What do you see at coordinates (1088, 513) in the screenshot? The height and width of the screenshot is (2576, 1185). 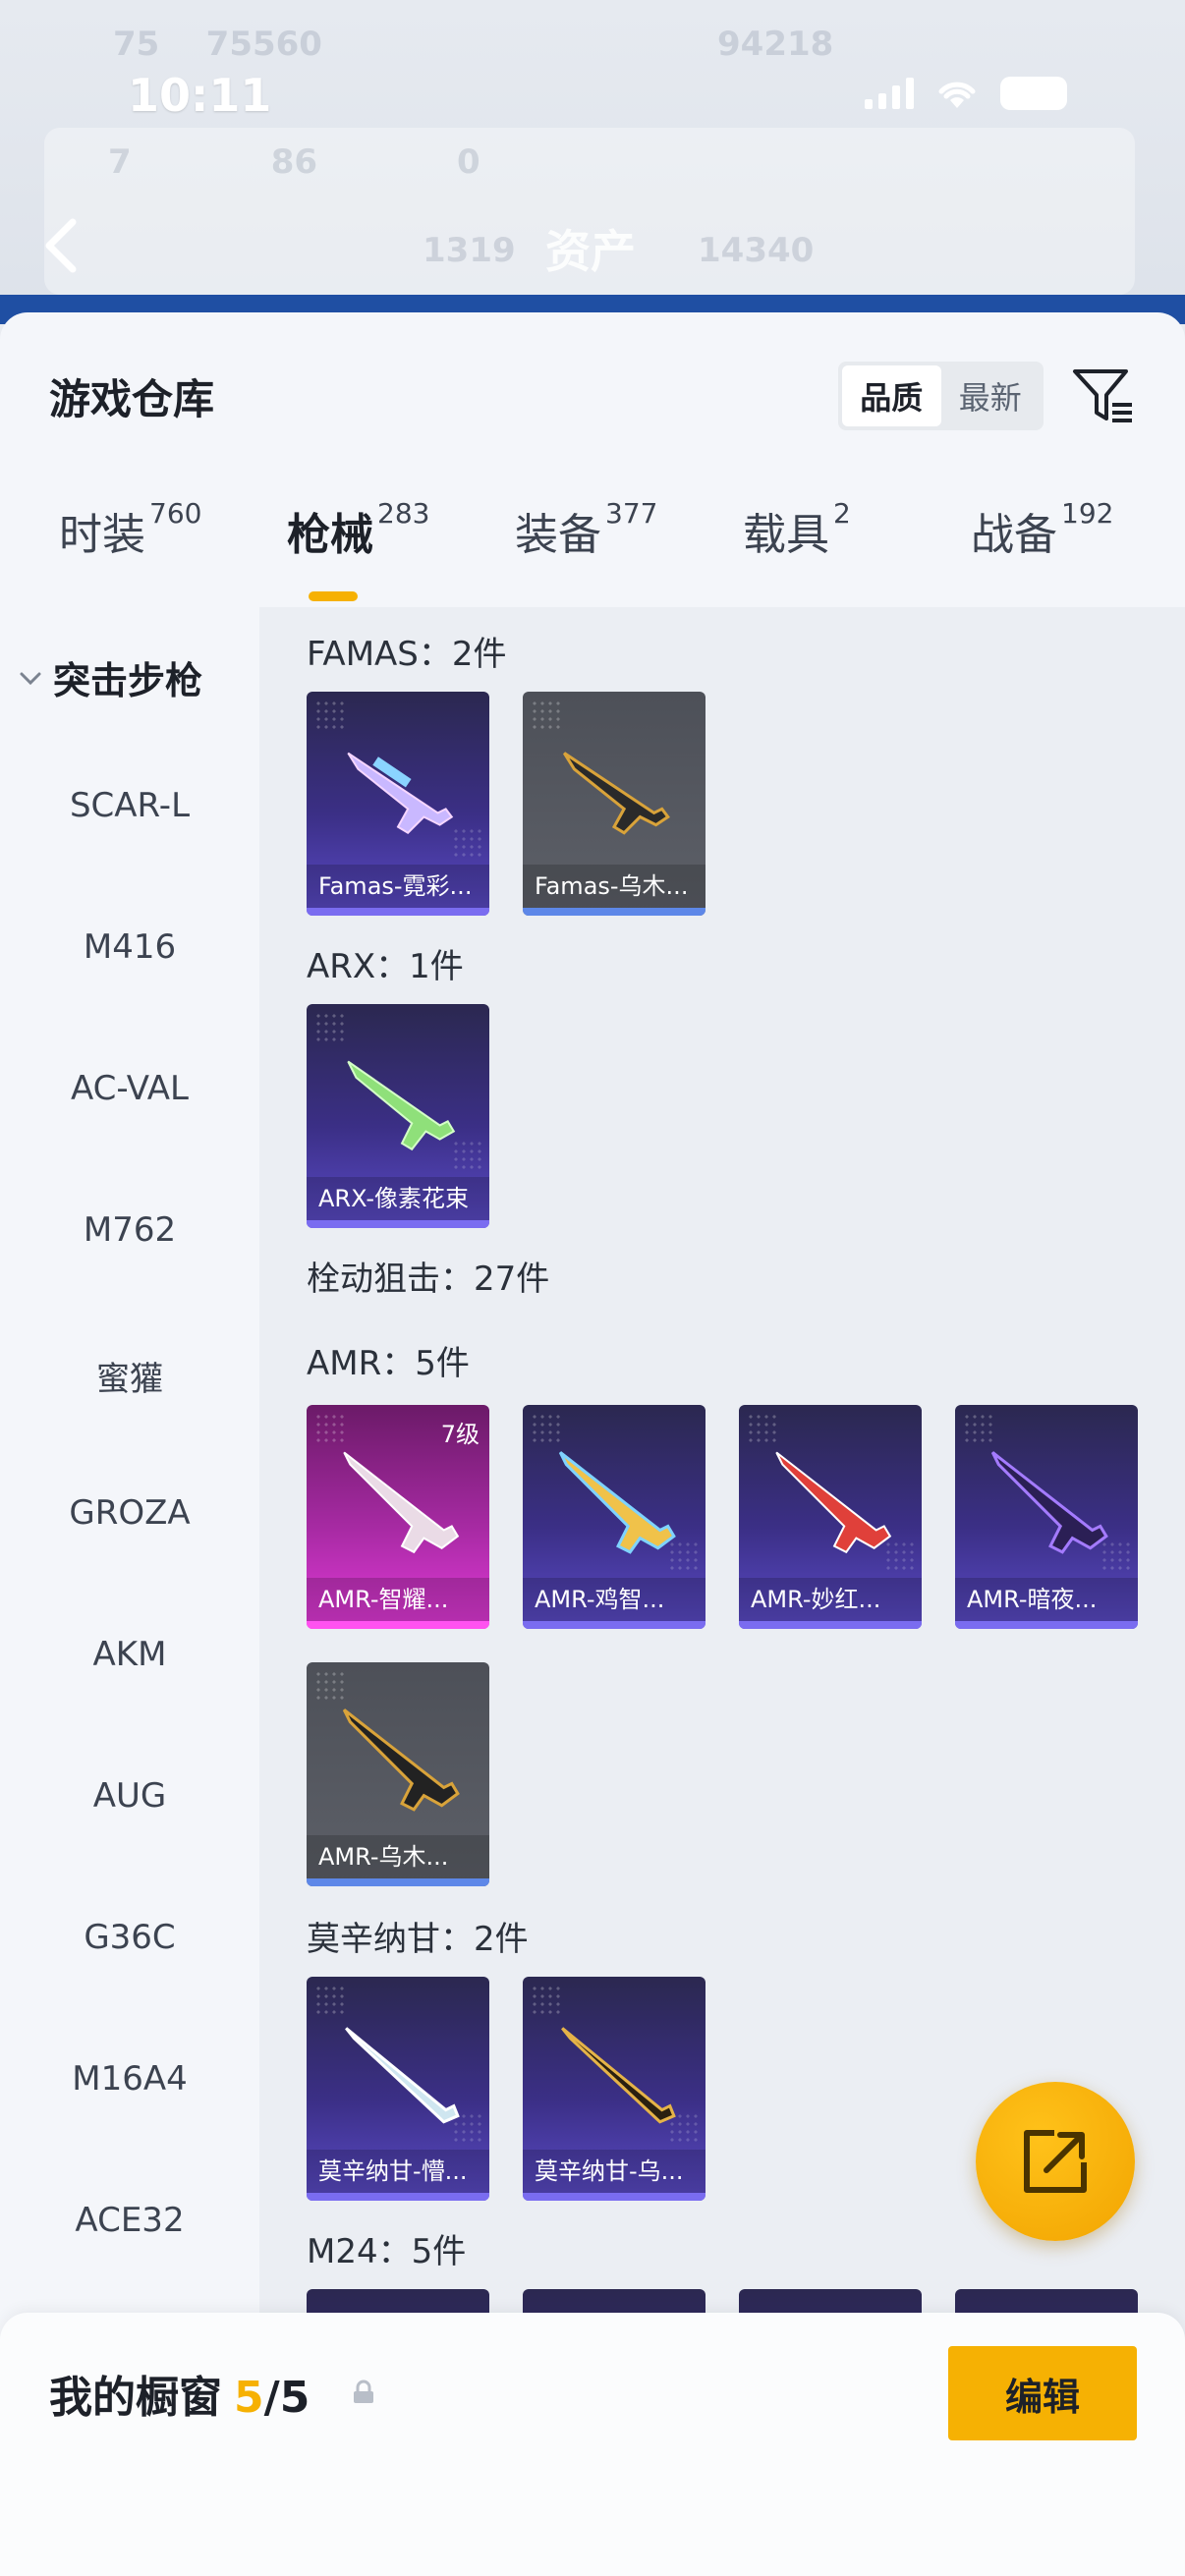 I see `tab-count: 192` at bounding box center [1088, 513].